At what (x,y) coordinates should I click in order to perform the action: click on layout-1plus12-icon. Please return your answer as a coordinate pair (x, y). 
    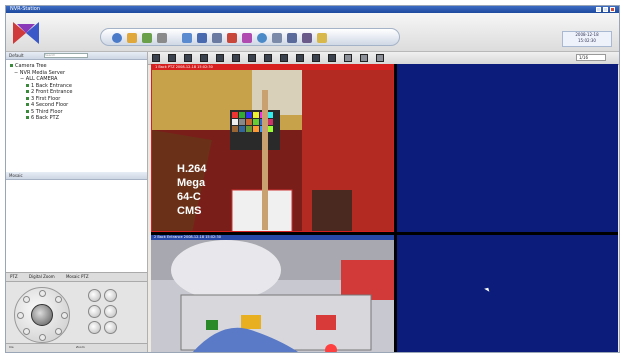
    Looking at the image, I should click on (252, 58).